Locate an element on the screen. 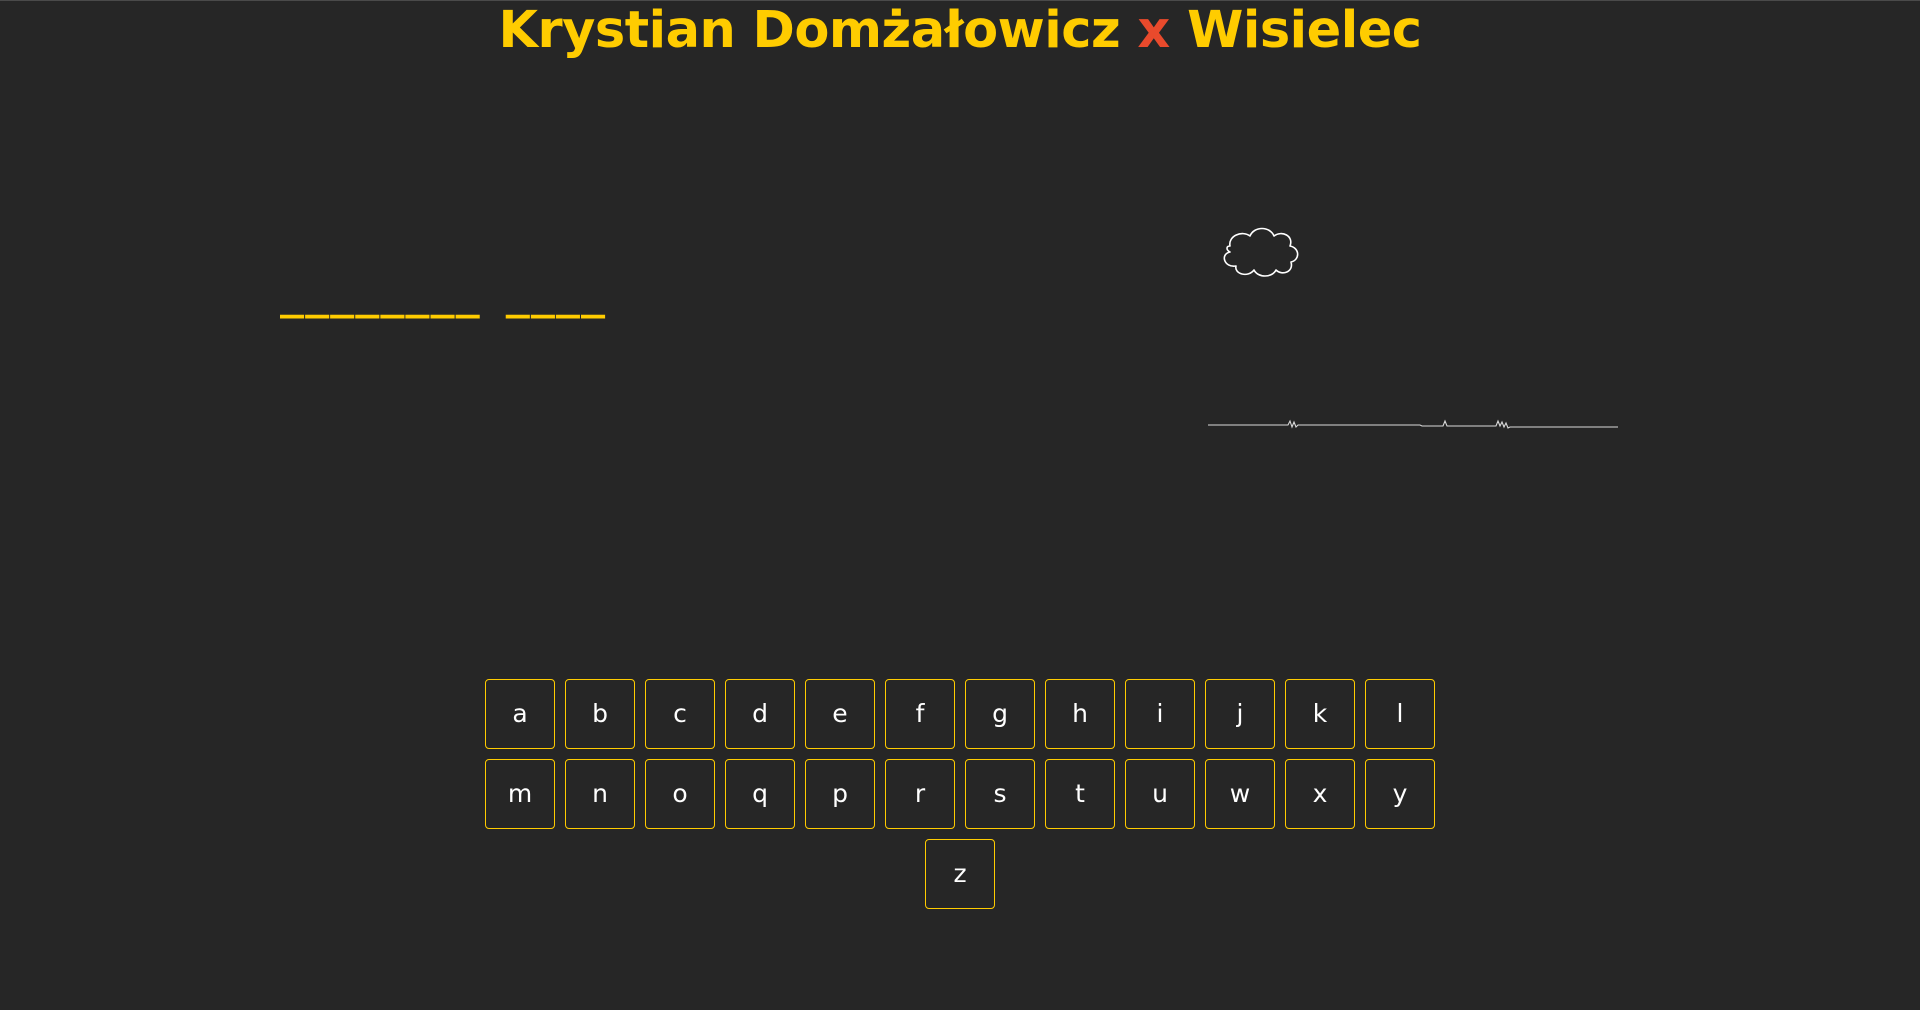 The width and height of the screenshot is (1920, 1010). ground-line is located at coordinates (1413, 424).